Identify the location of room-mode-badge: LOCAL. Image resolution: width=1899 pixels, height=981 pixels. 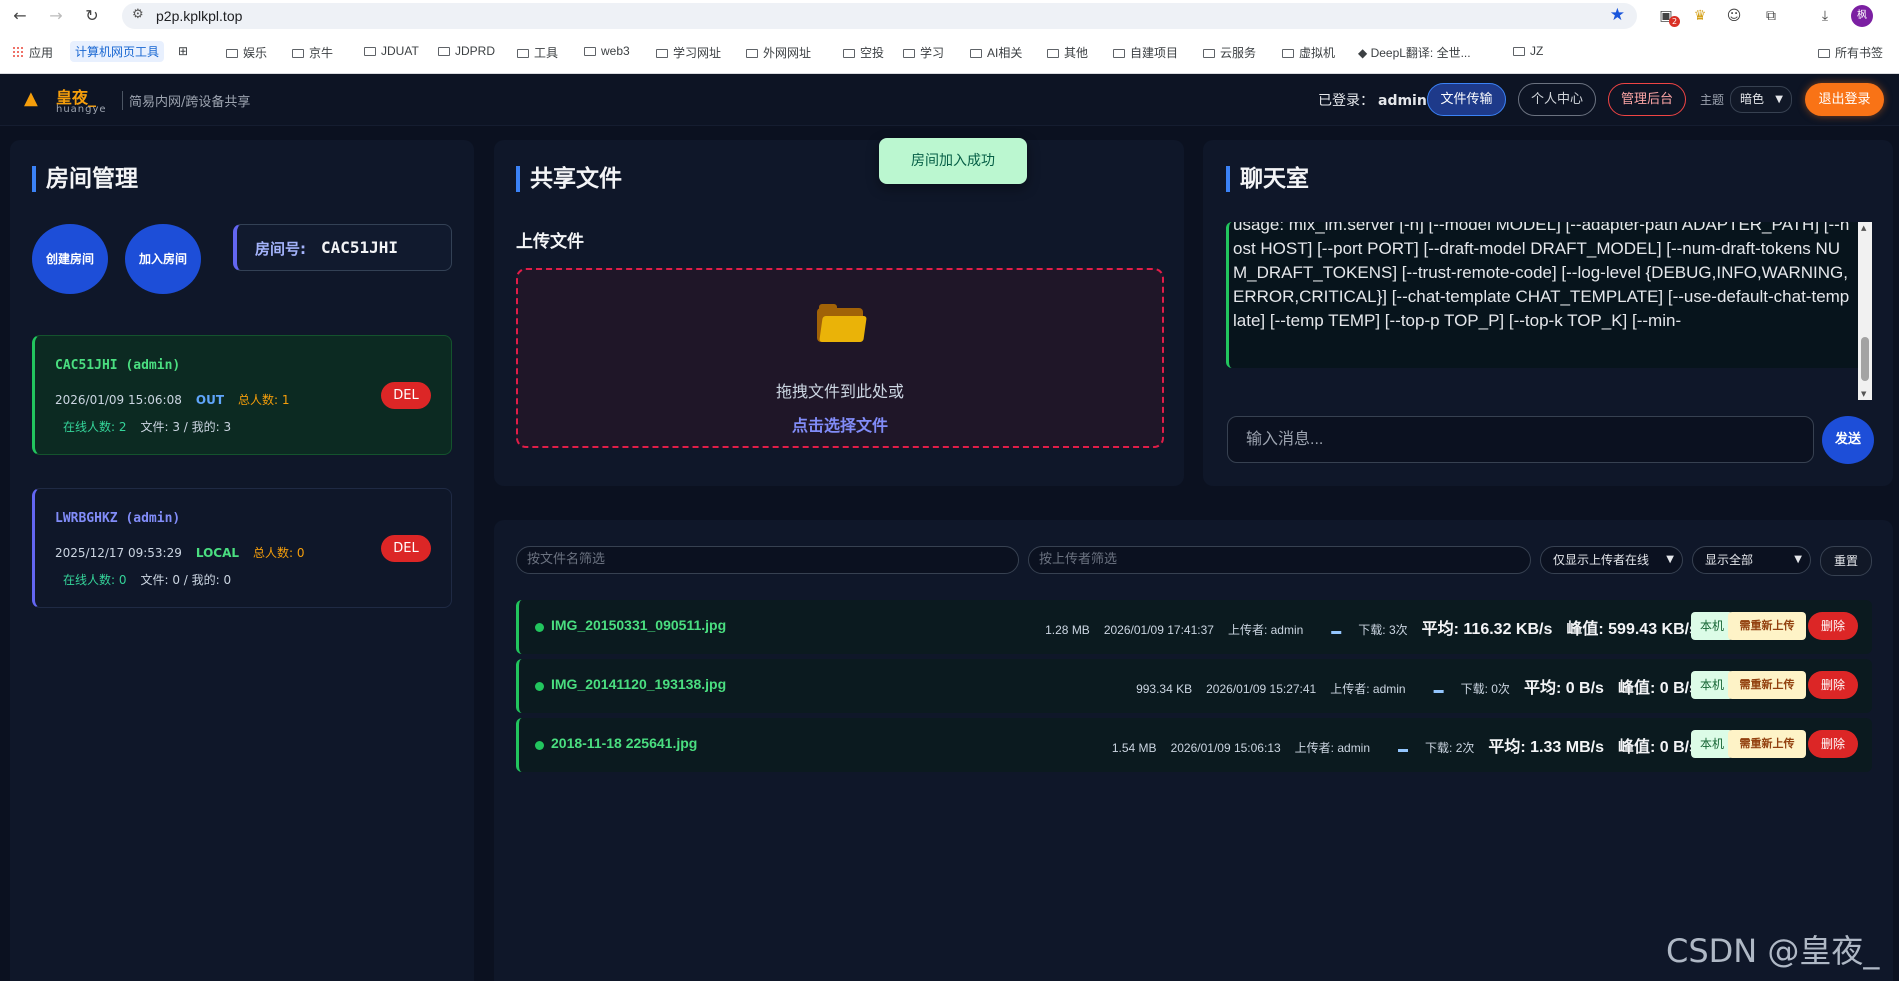
(217, 553).